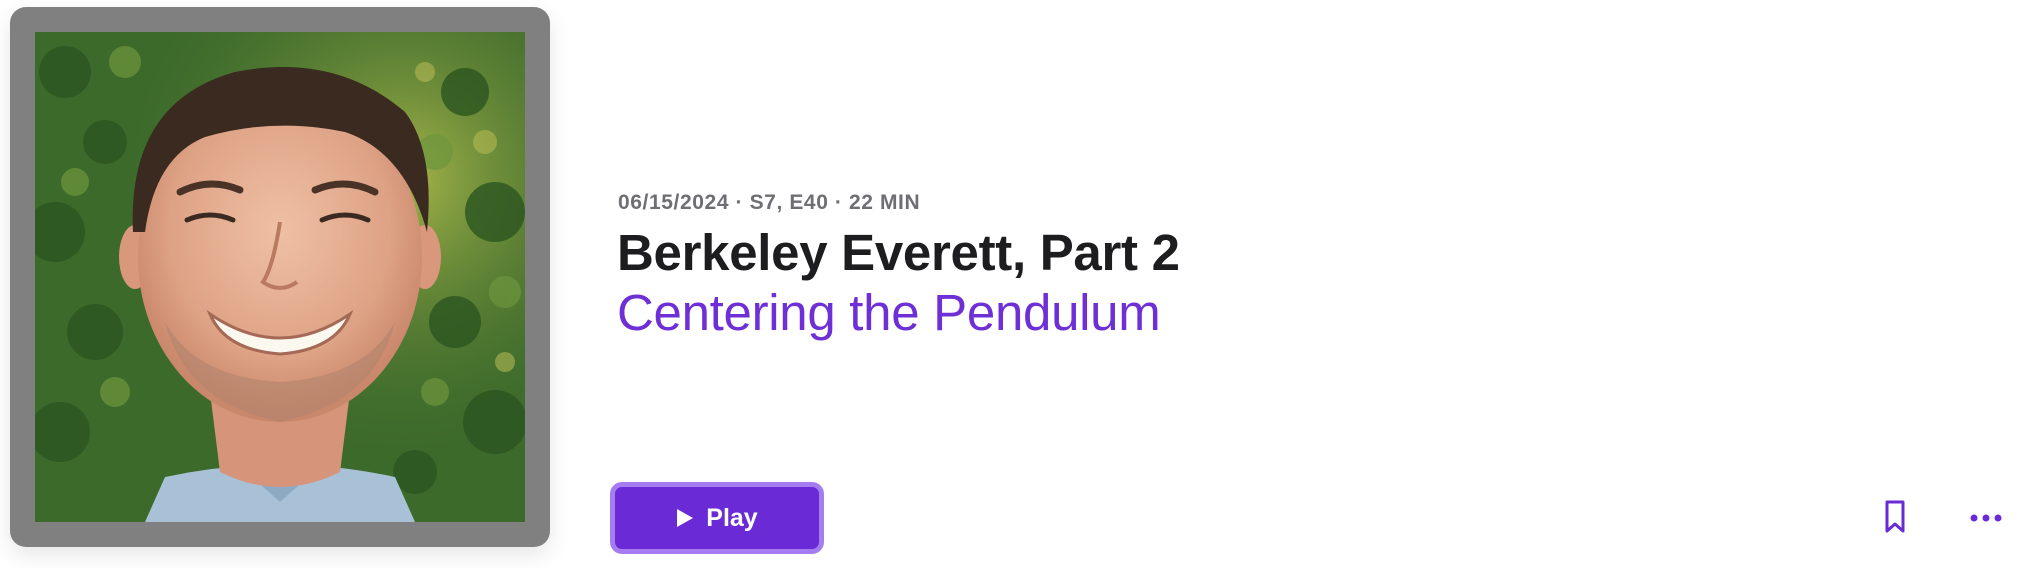 The image size is (2018, 568). I want to click on play-icon, so click(685, 518).